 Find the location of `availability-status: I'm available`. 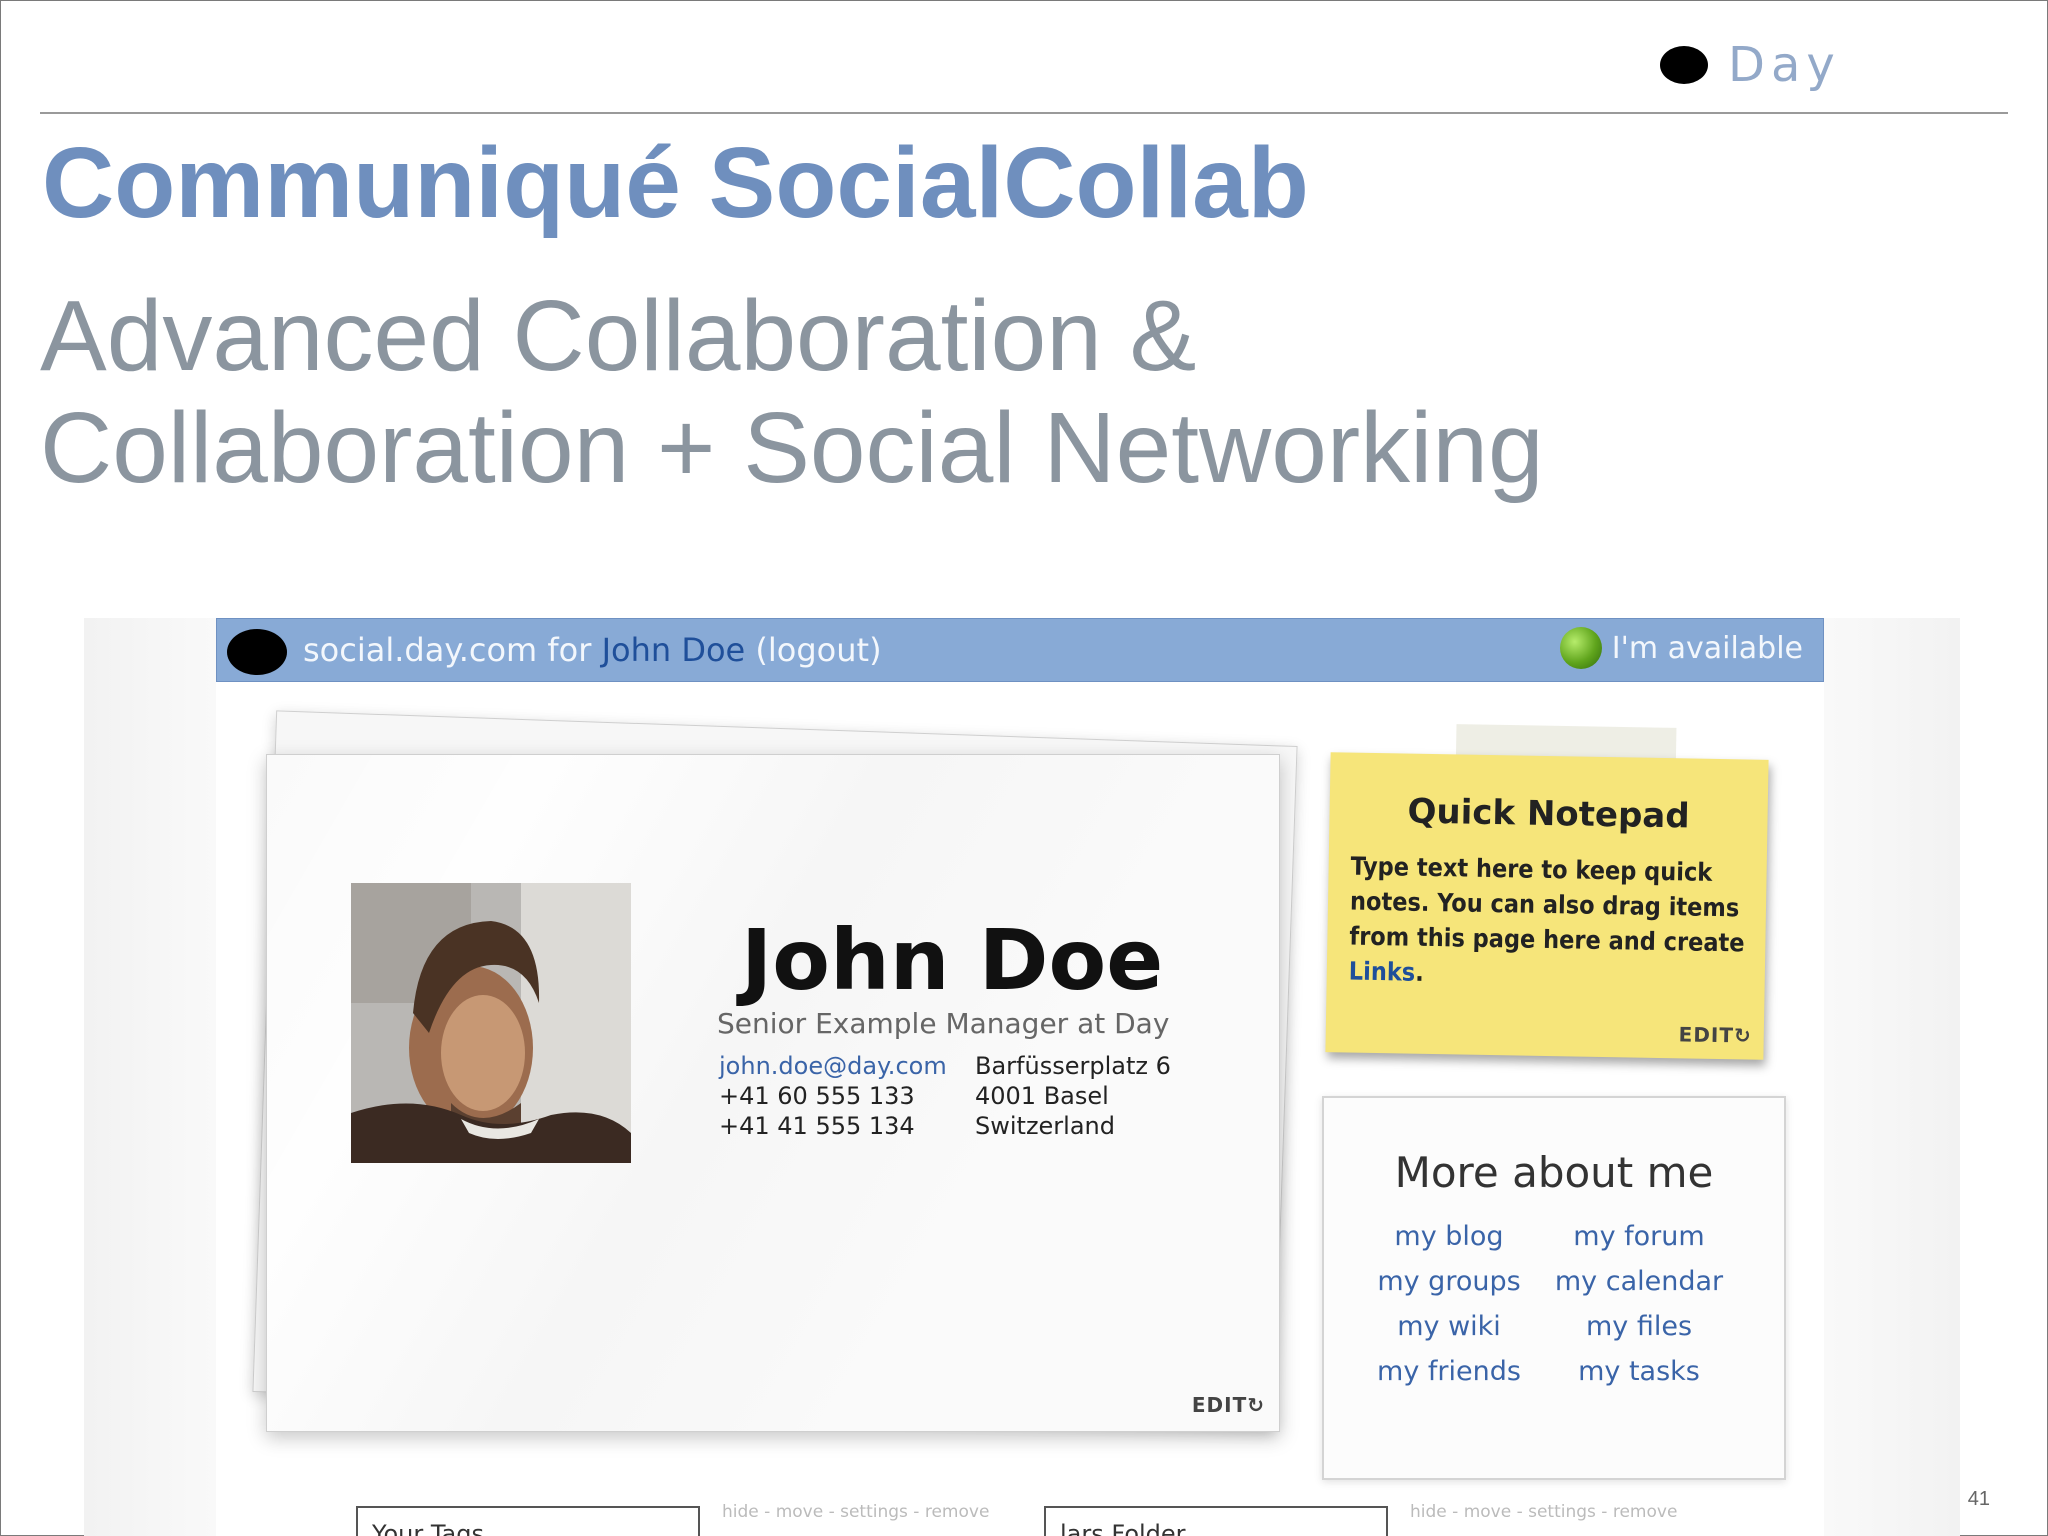

availability-status: I'm available is located at coordinates (1681, 648).